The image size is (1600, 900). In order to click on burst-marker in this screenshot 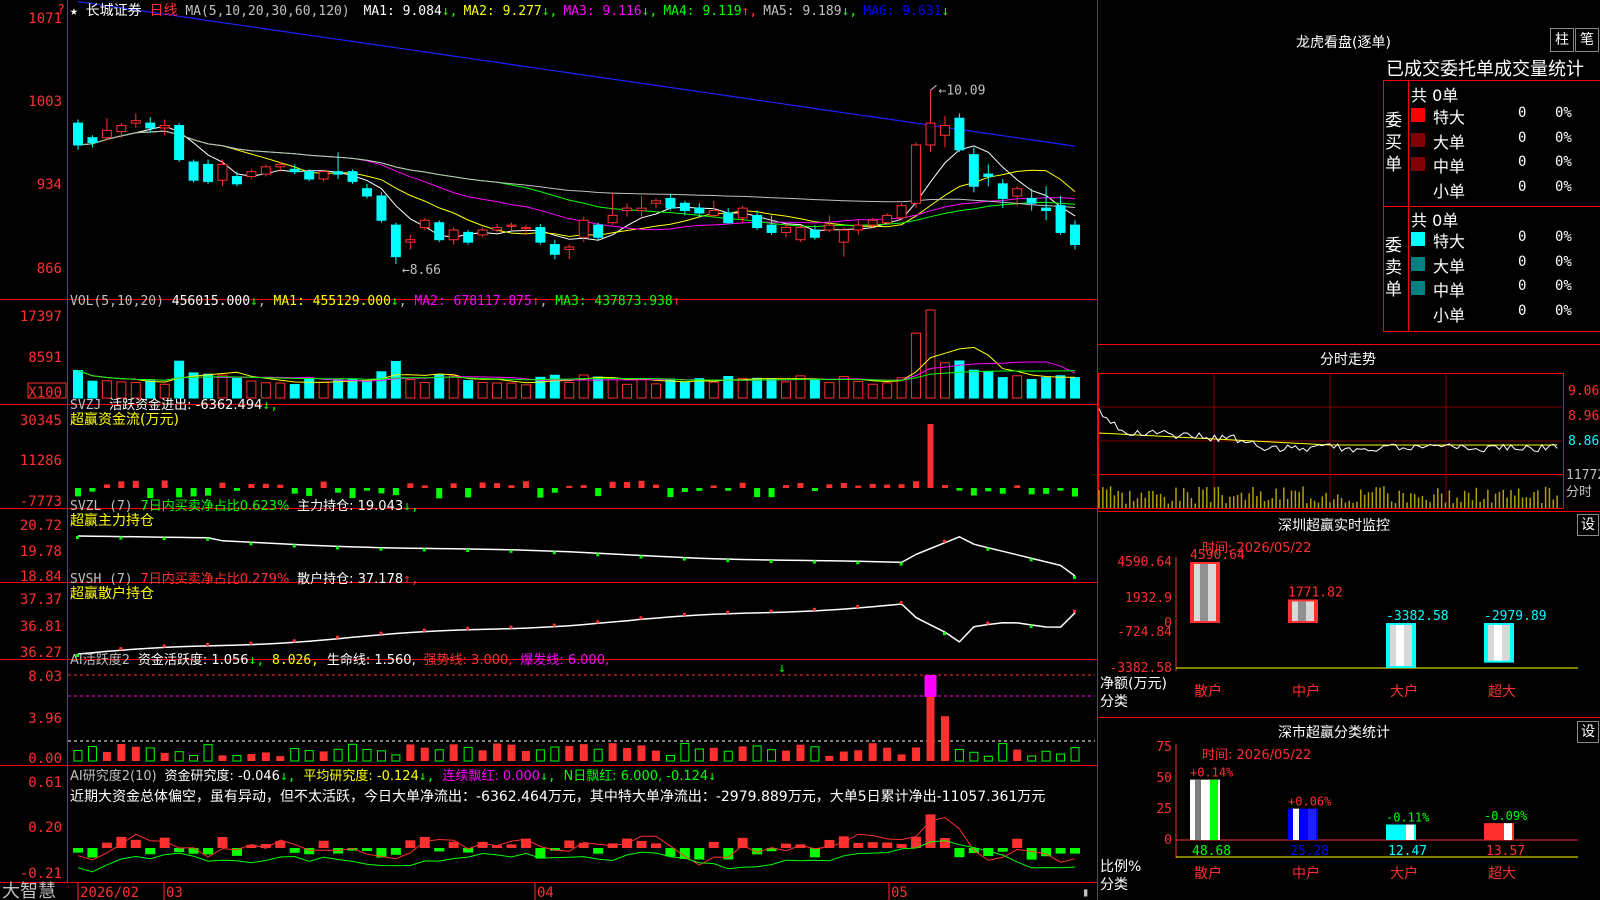, I will do `click(930, 686)`.